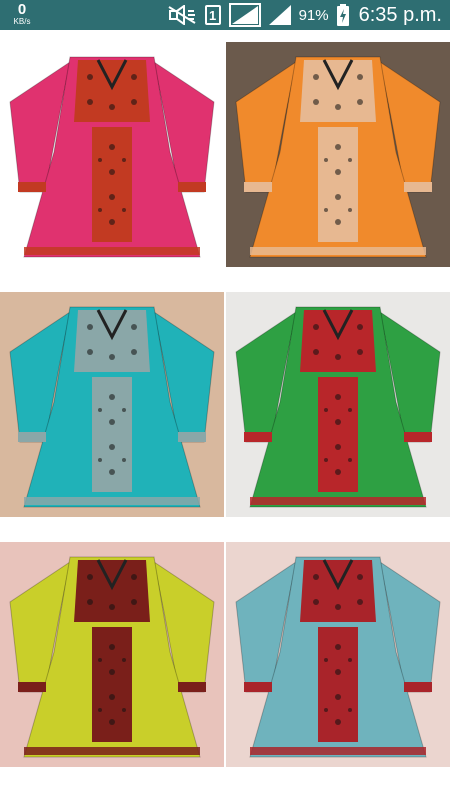 The image size is (450, 800). What do you see at coordinates (313, 15) in the screenshot?
I see `battery-percent: 91%` at bounding box center [313, 15].